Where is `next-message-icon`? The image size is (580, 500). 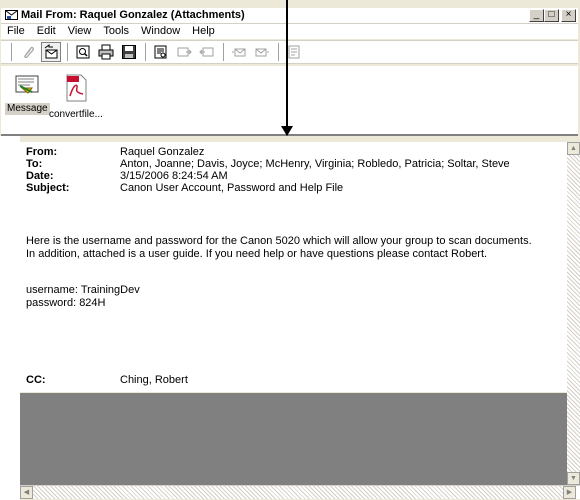 next-message-icon is located at coordinates (262, 52).